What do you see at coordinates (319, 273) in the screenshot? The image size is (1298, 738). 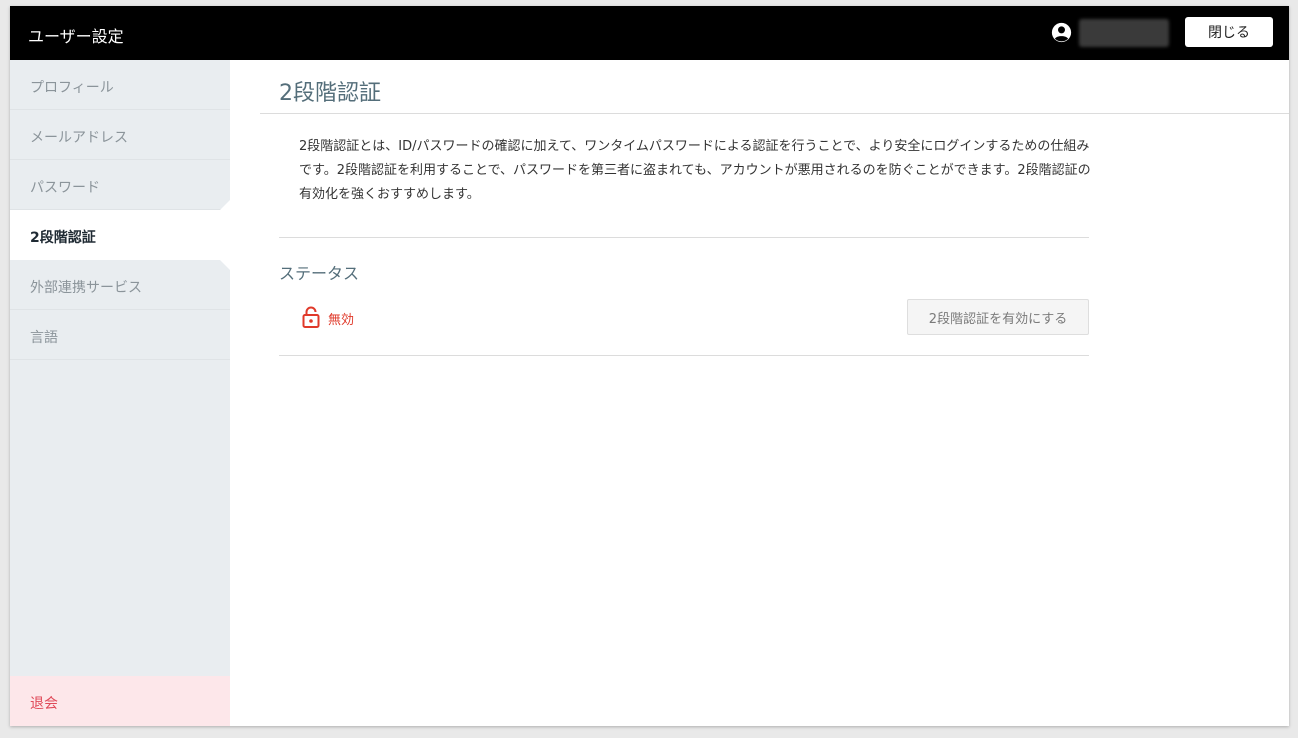 I see `status-heading: ステータス` at bounding box center [319, 273].